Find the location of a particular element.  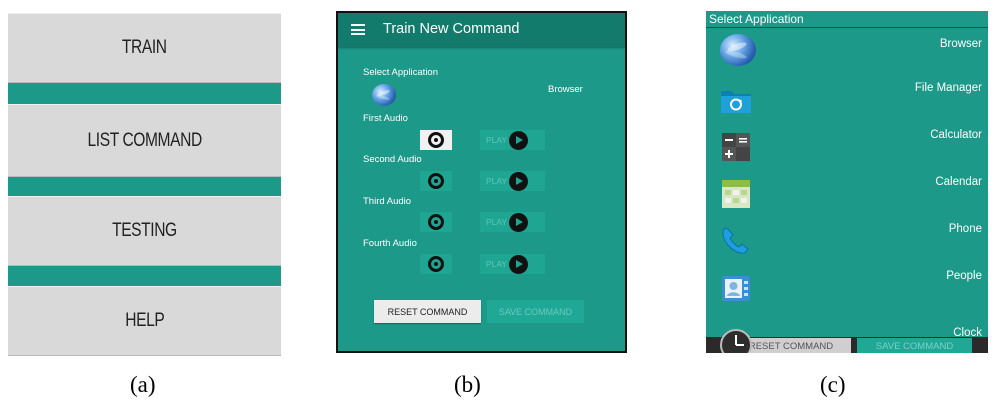

testing-button: TESTING is located at coordinates (144, 231).